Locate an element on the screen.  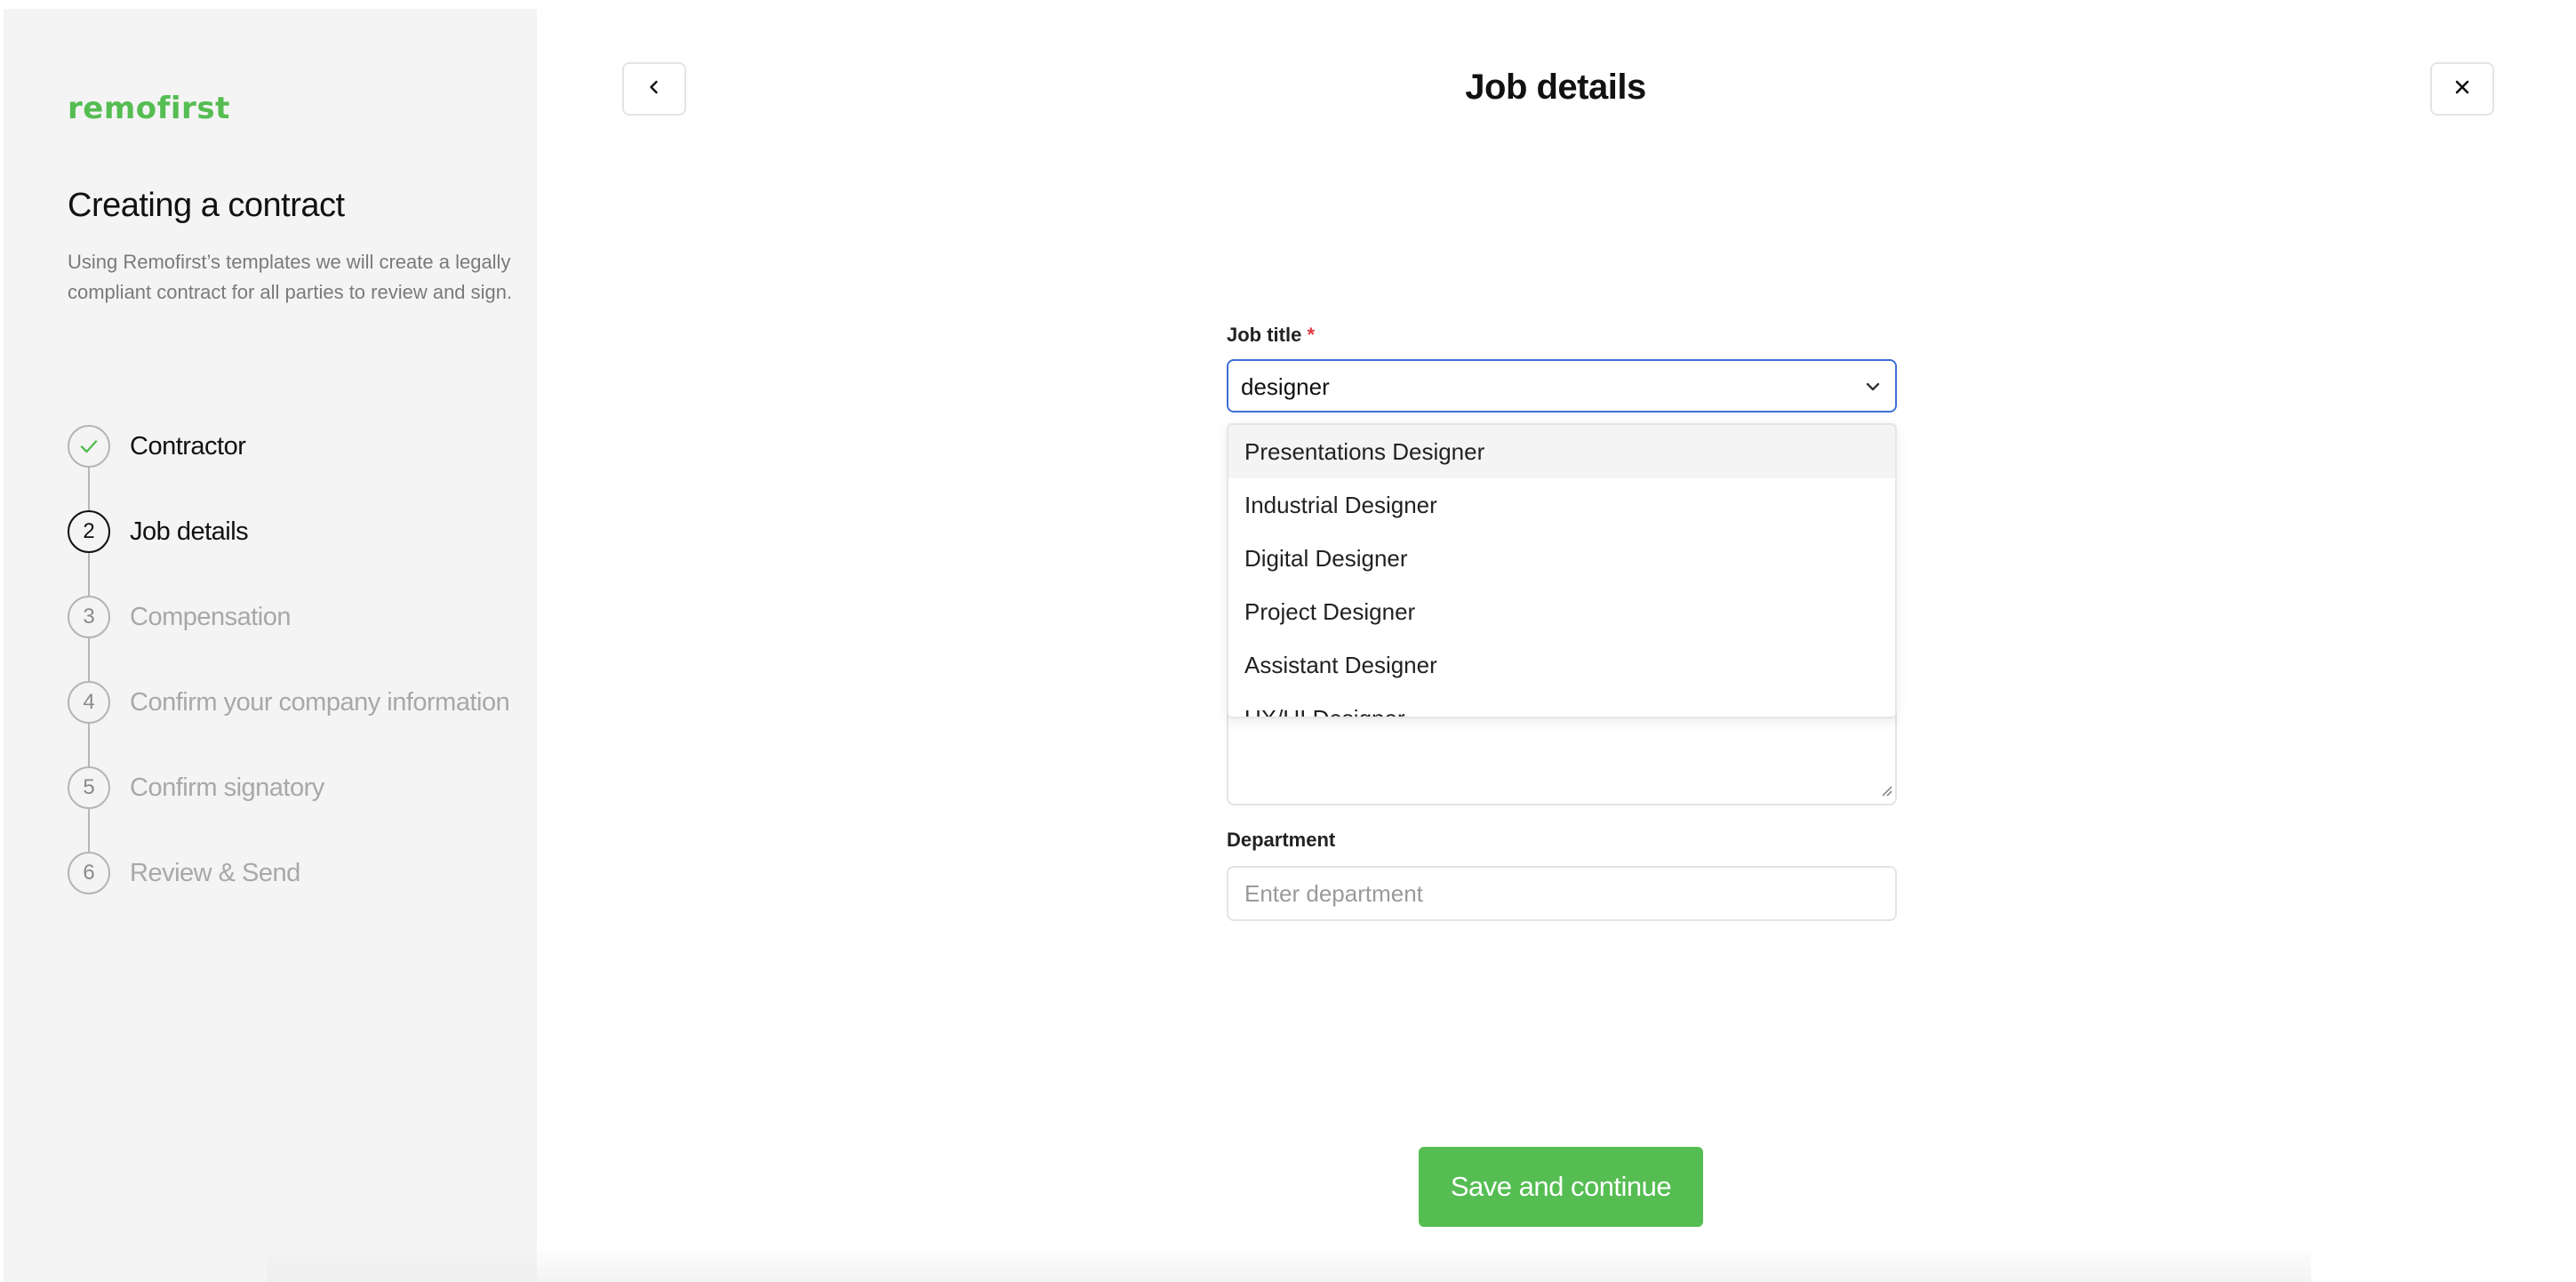
job-title-label: Job title * is located at coordinates (1271, 335).